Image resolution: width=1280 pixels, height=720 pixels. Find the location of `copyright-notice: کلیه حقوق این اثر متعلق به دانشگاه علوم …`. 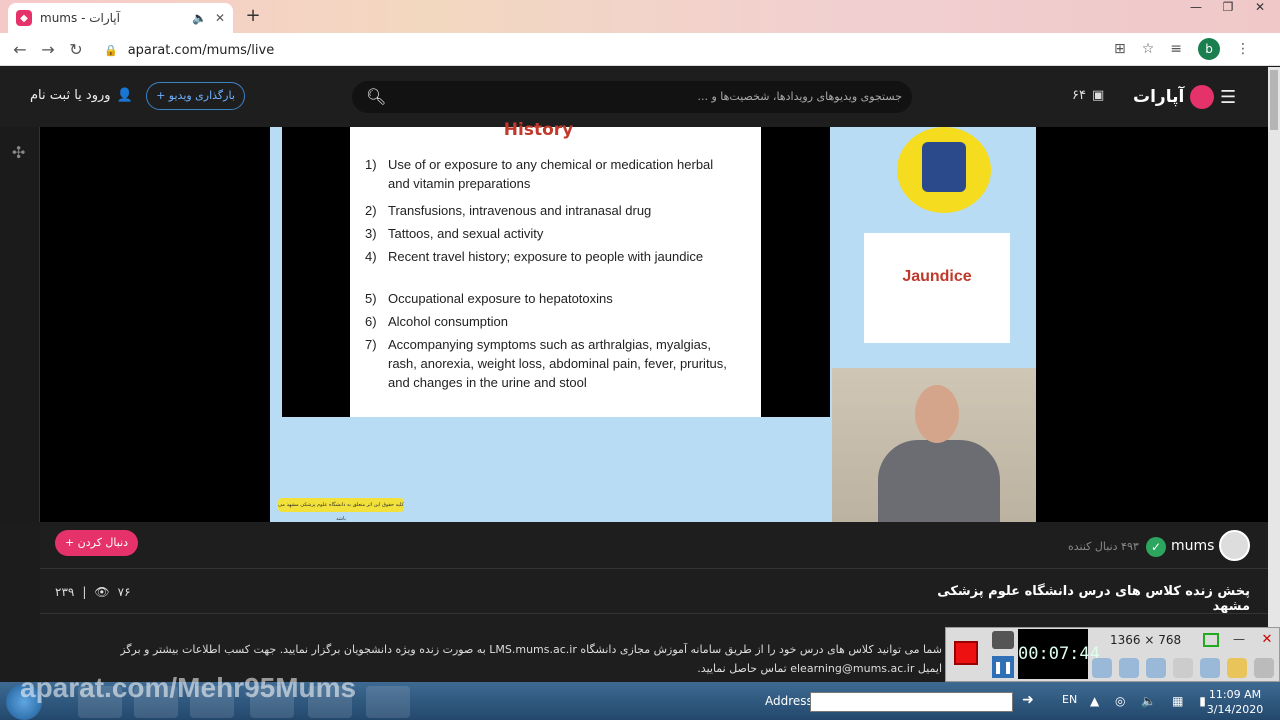

copyright-notice: کلیه حقوق این اثر متعلق به دانشگاه علوم … is located at coordinates (341, 510).